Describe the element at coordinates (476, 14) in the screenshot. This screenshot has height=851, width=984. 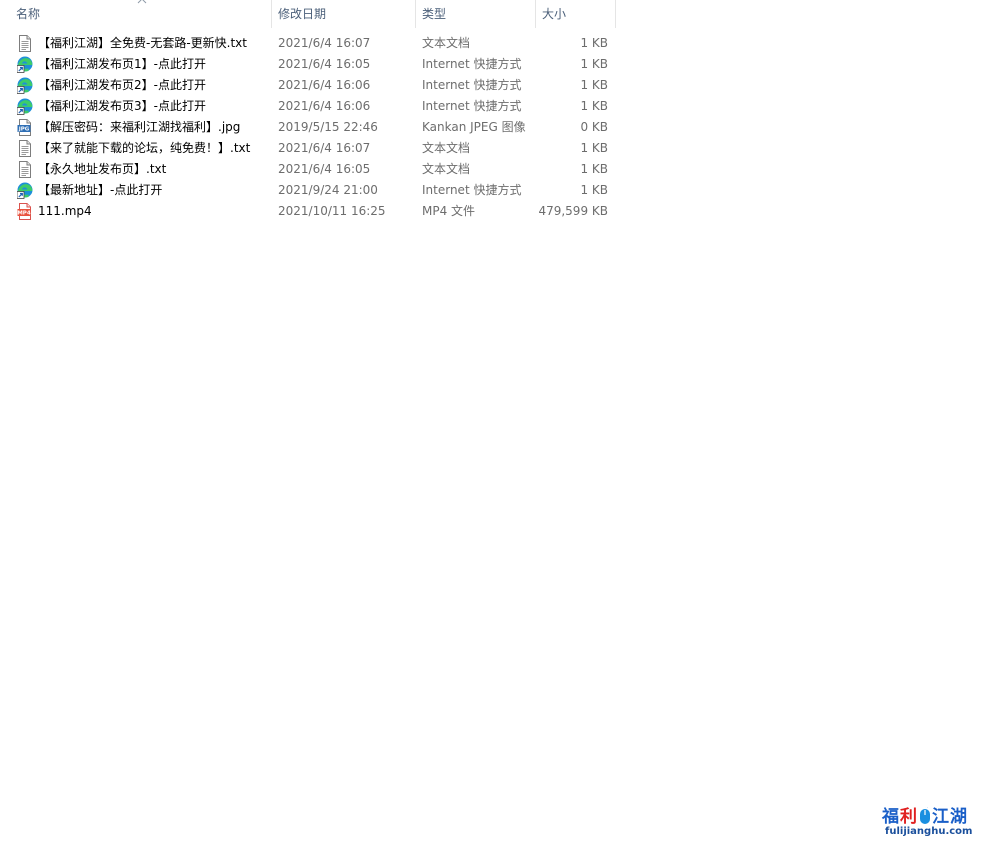
I see `column-header-type: 类型` at that location.